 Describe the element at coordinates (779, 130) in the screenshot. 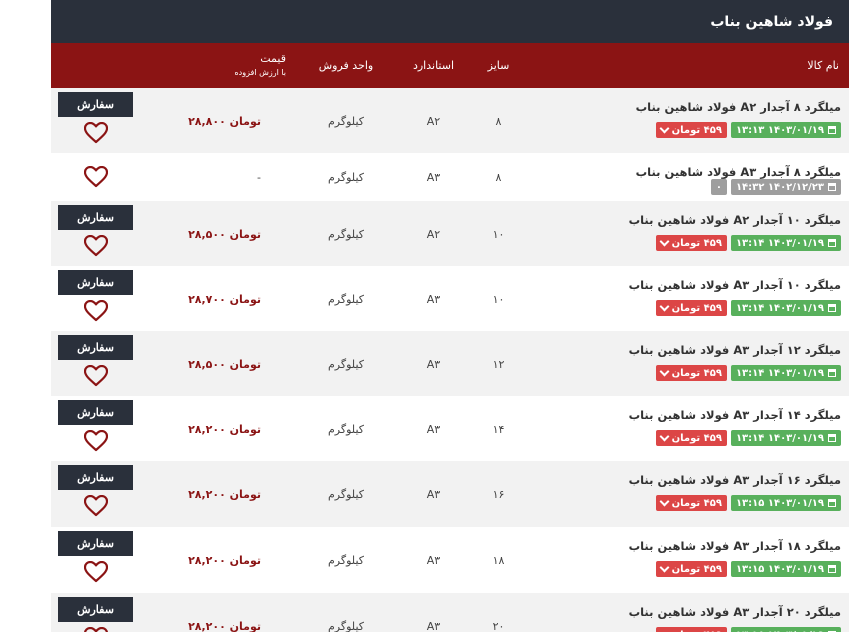

I see `update-date: ۱۴۰۳/۰۱/۱۹ ۱۳:۱۳` at that location.